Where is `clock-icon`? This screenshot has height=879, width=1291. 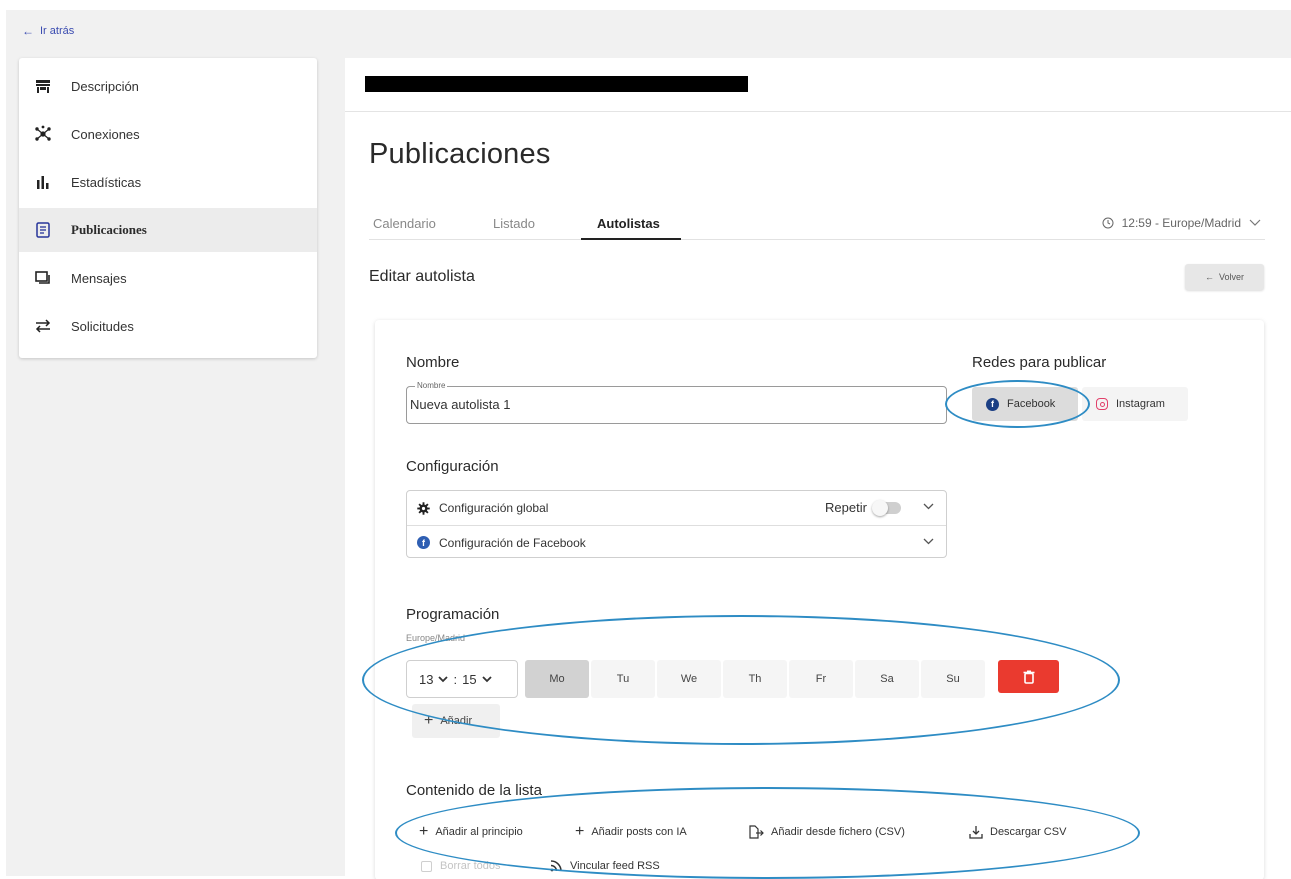 clock-icon is located at coordinates (1108, 223).